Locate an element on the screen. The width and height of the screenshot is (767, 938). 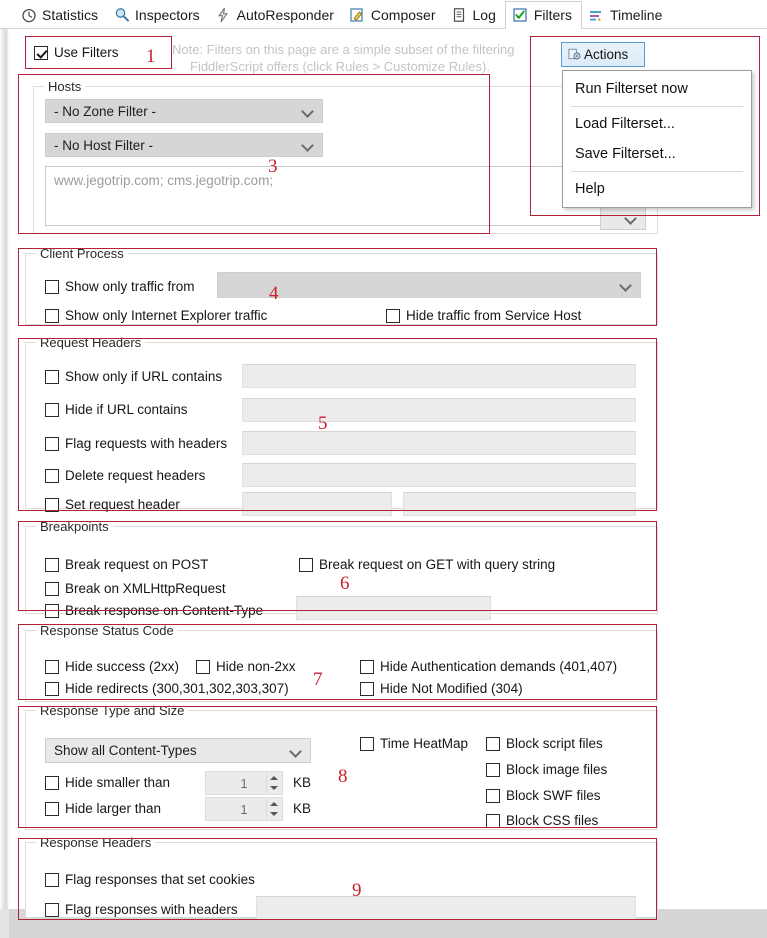
flag-responses-with-headers-checkbox: Flag responses with headers is located at coordinates (141, 910).